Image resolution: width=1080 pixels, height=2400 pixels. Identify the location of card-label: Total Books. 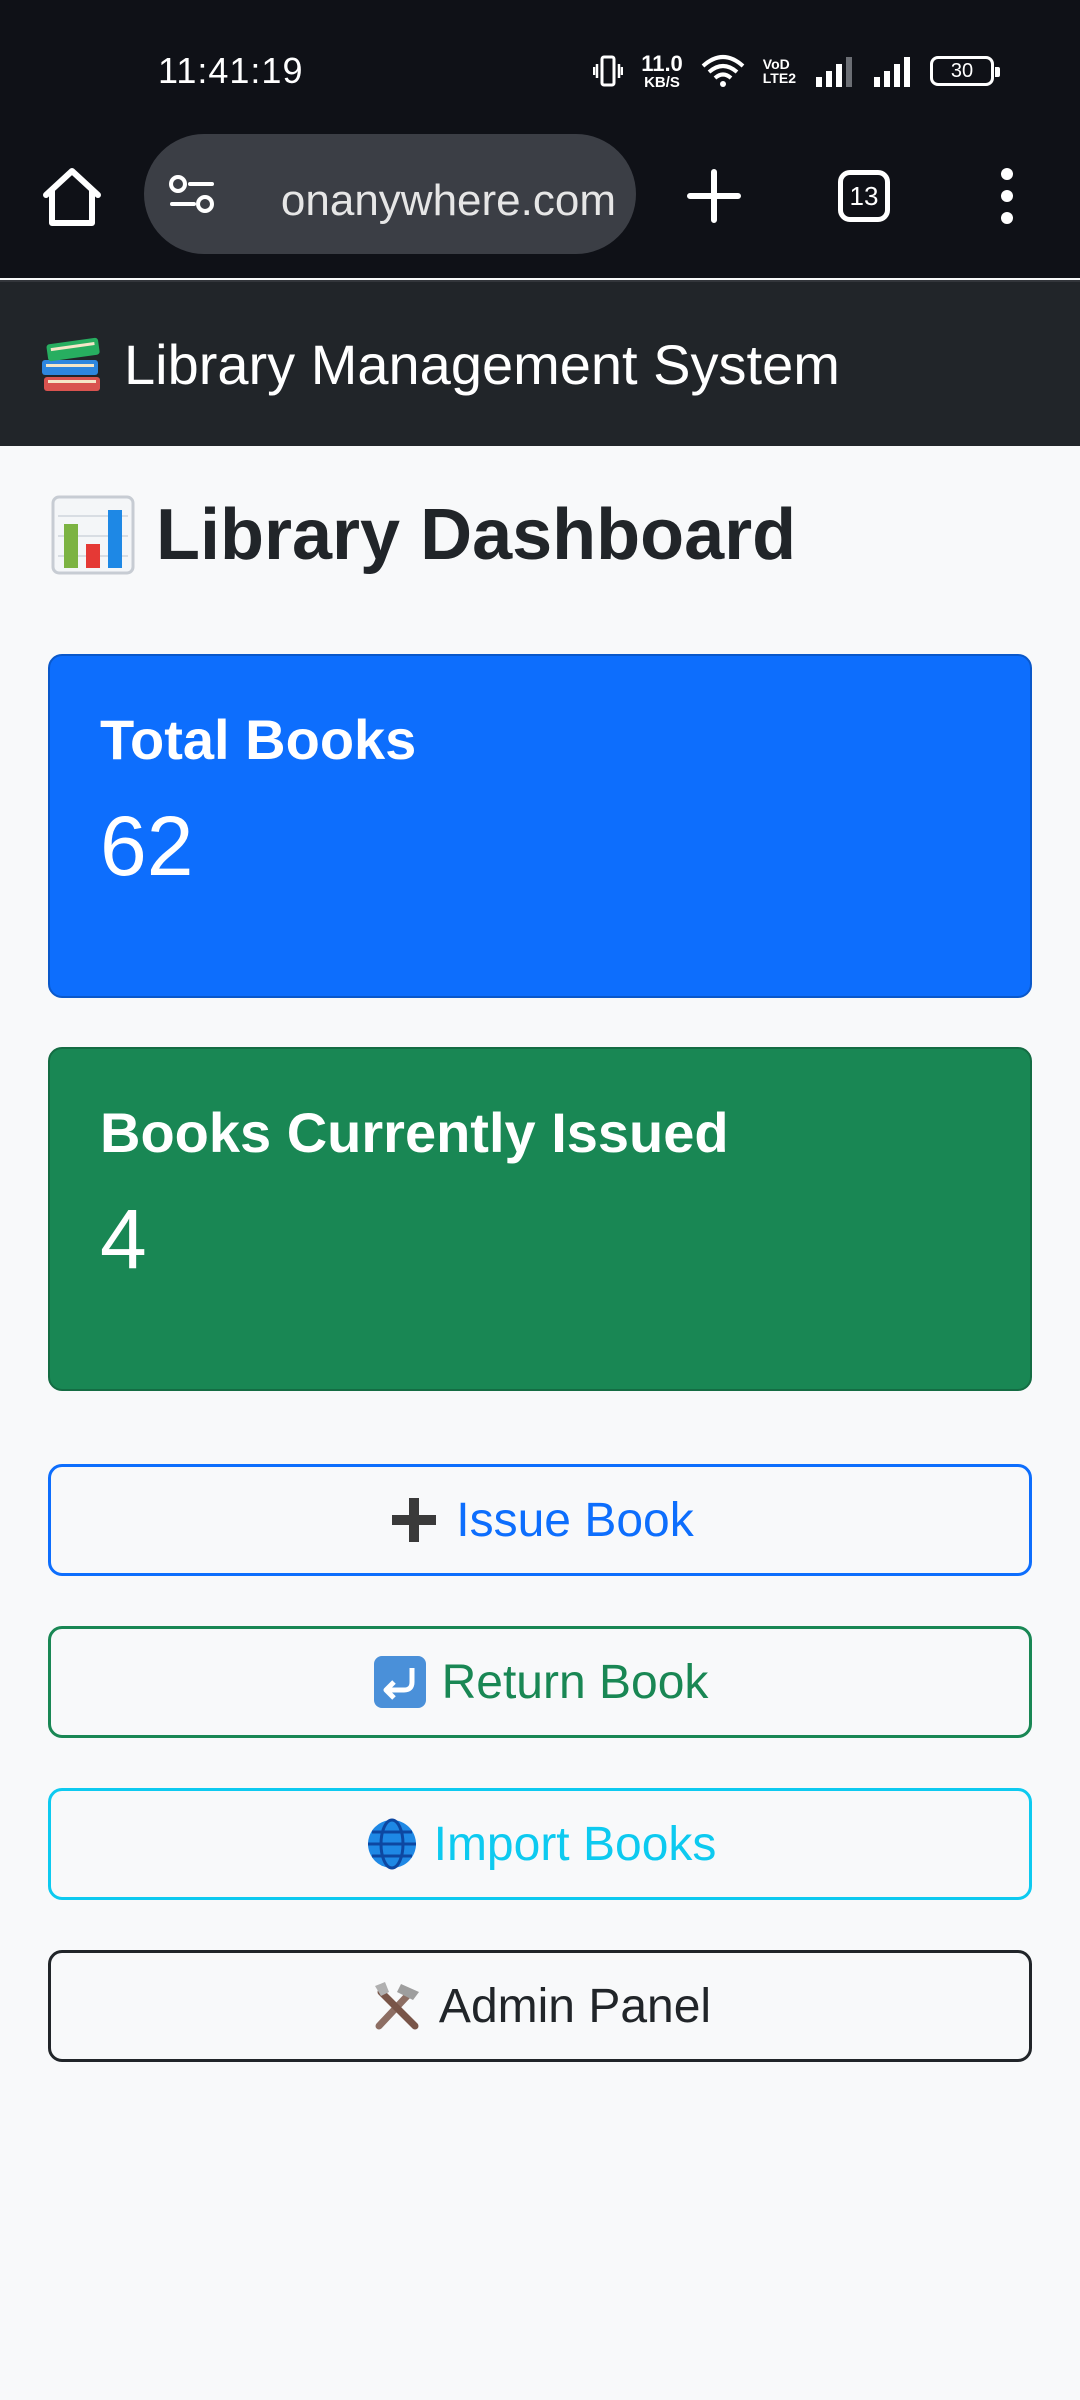
(258, 739).